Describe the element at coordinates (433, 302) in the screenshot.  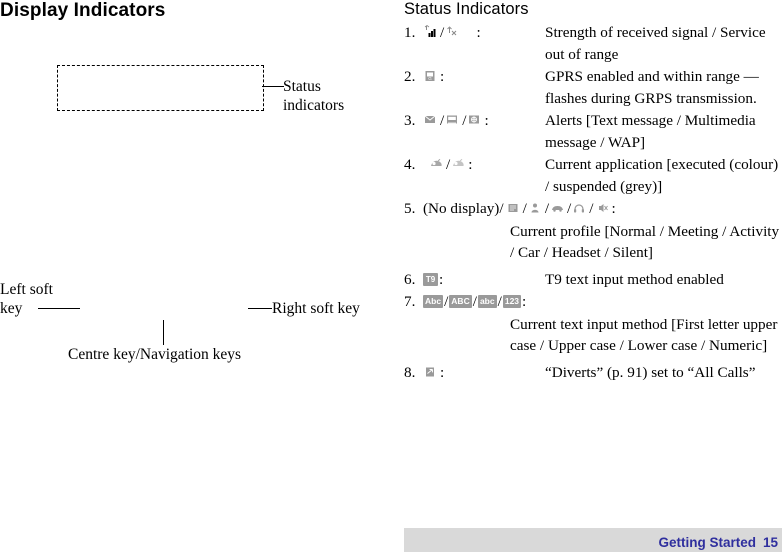
I see `abc-first-letter-upper-icon: Abc` at that location.